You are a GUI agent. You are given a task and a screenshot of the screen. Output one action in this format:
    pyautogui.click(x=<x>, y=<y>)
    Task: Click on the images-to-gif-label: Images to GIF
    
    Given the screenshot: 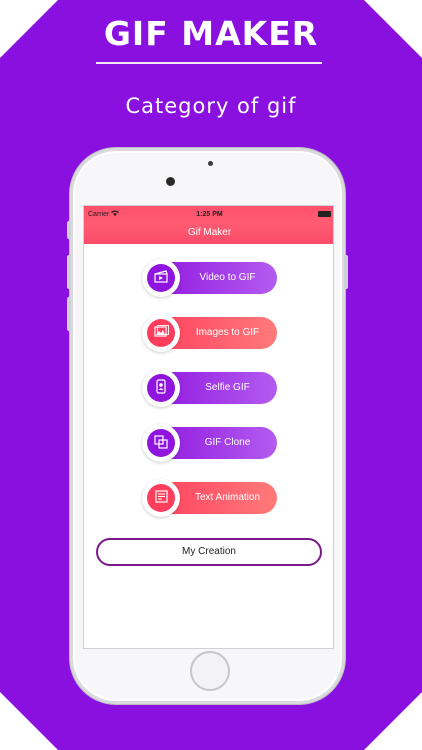 What is the action you would take?
    pyautogui.click(x=227, y=332)
    